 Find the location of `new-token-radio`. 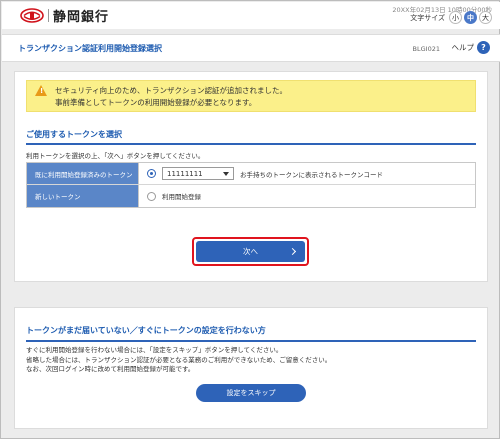

new-token-radio is located at coordinates (151, 196).